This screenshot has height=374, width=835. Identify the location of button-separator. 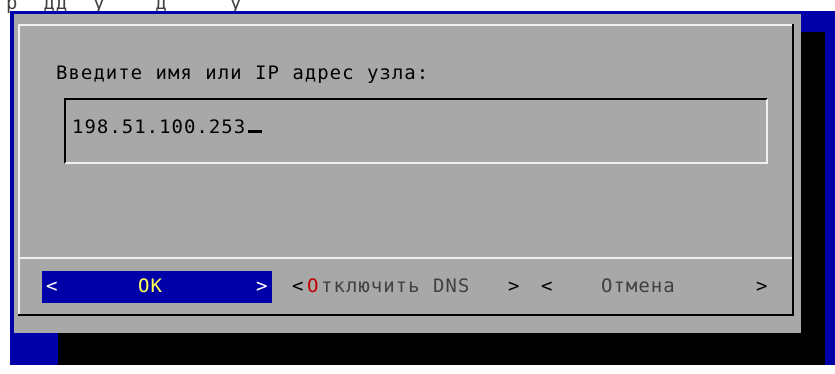
(406, 258).